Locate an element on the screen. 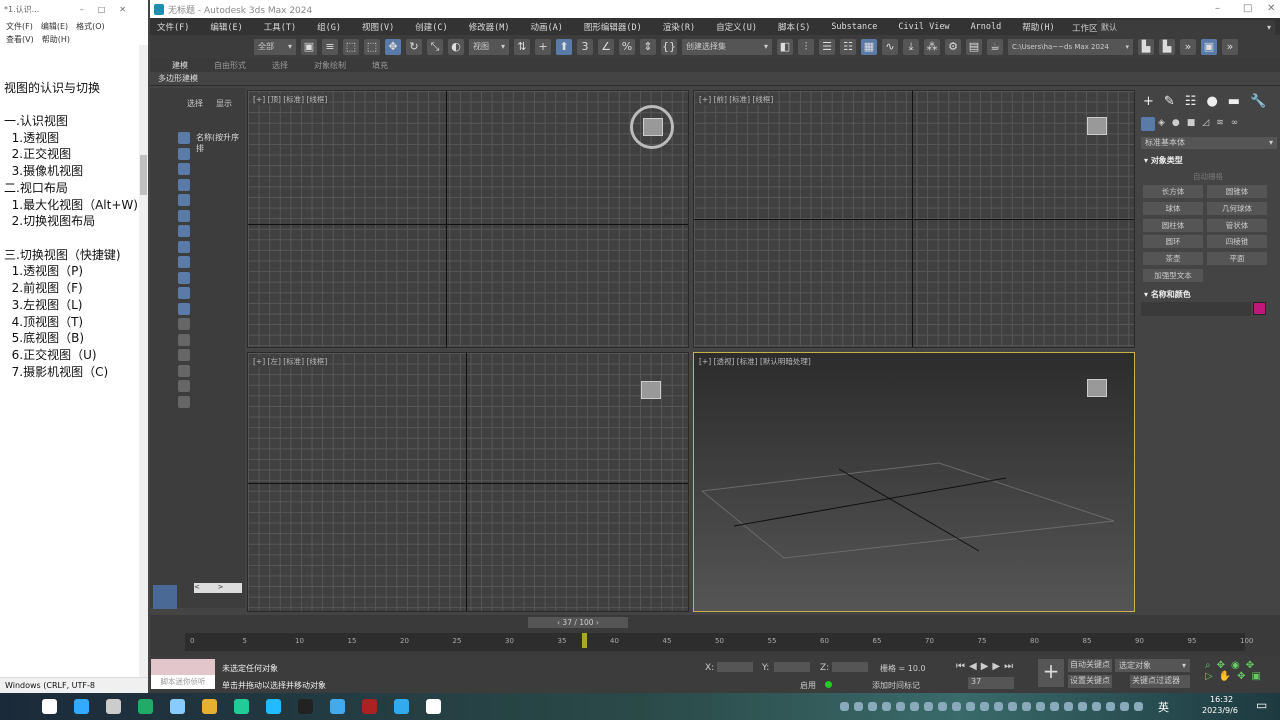 The width and height of the screenshot is (1280, 720). viewport-label: [+] [左] [标准] [线框] is located at coordinates (290, 361).